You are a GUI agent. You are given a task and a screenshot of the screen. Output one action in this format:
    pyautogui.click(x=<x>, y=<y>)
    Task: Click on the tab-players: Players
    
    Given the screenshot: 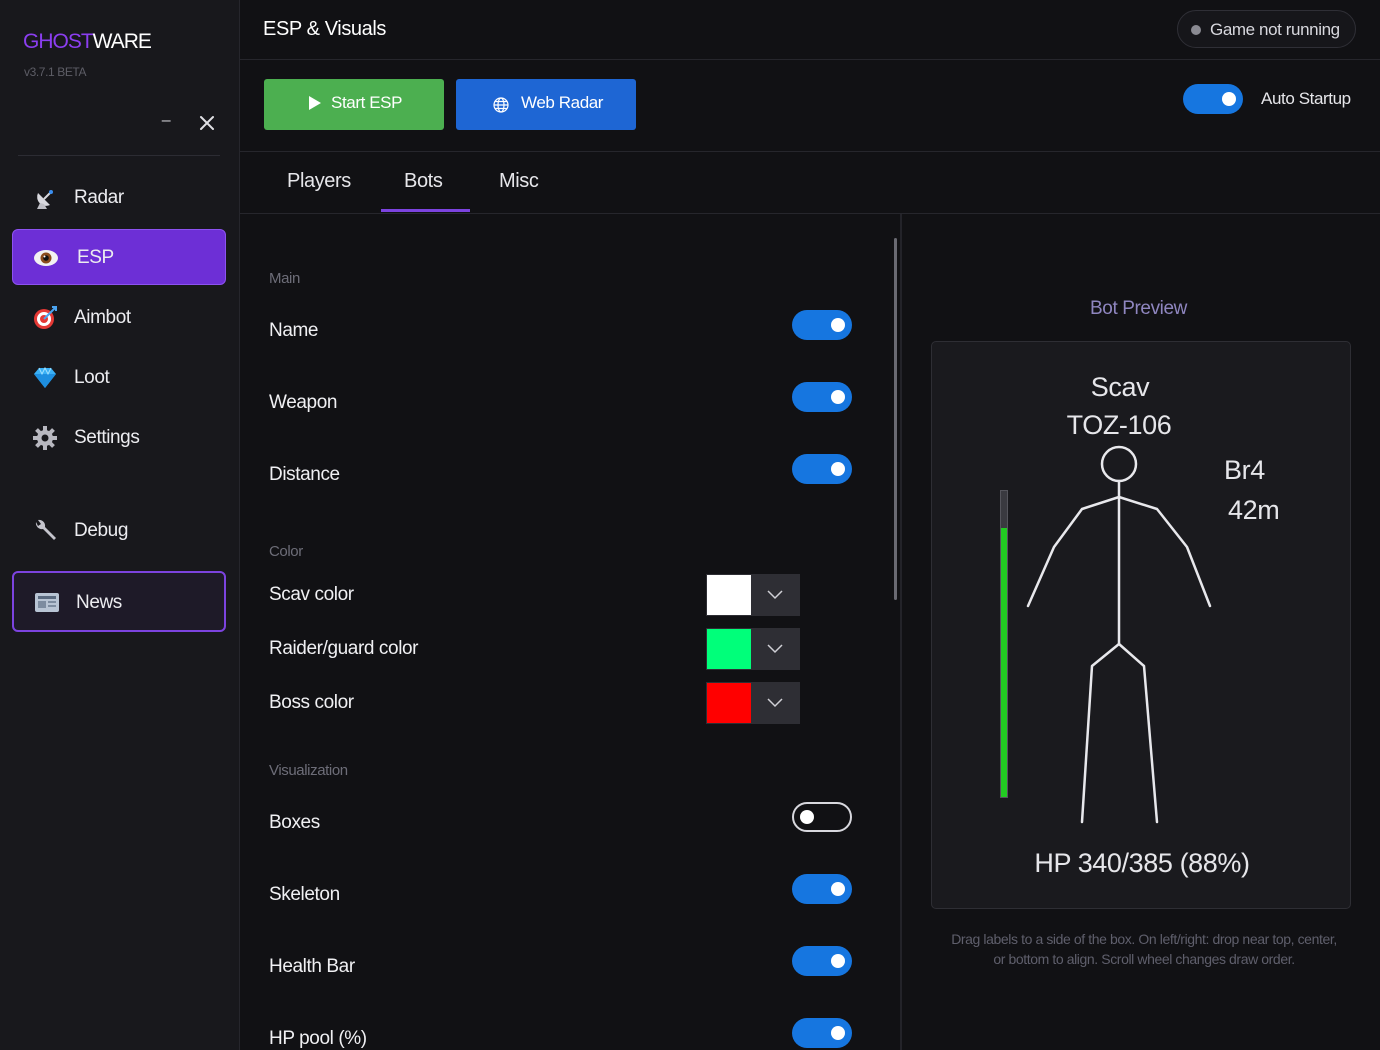 What is the action you would take?
    pyautogui.click(x=319, y=181)
    